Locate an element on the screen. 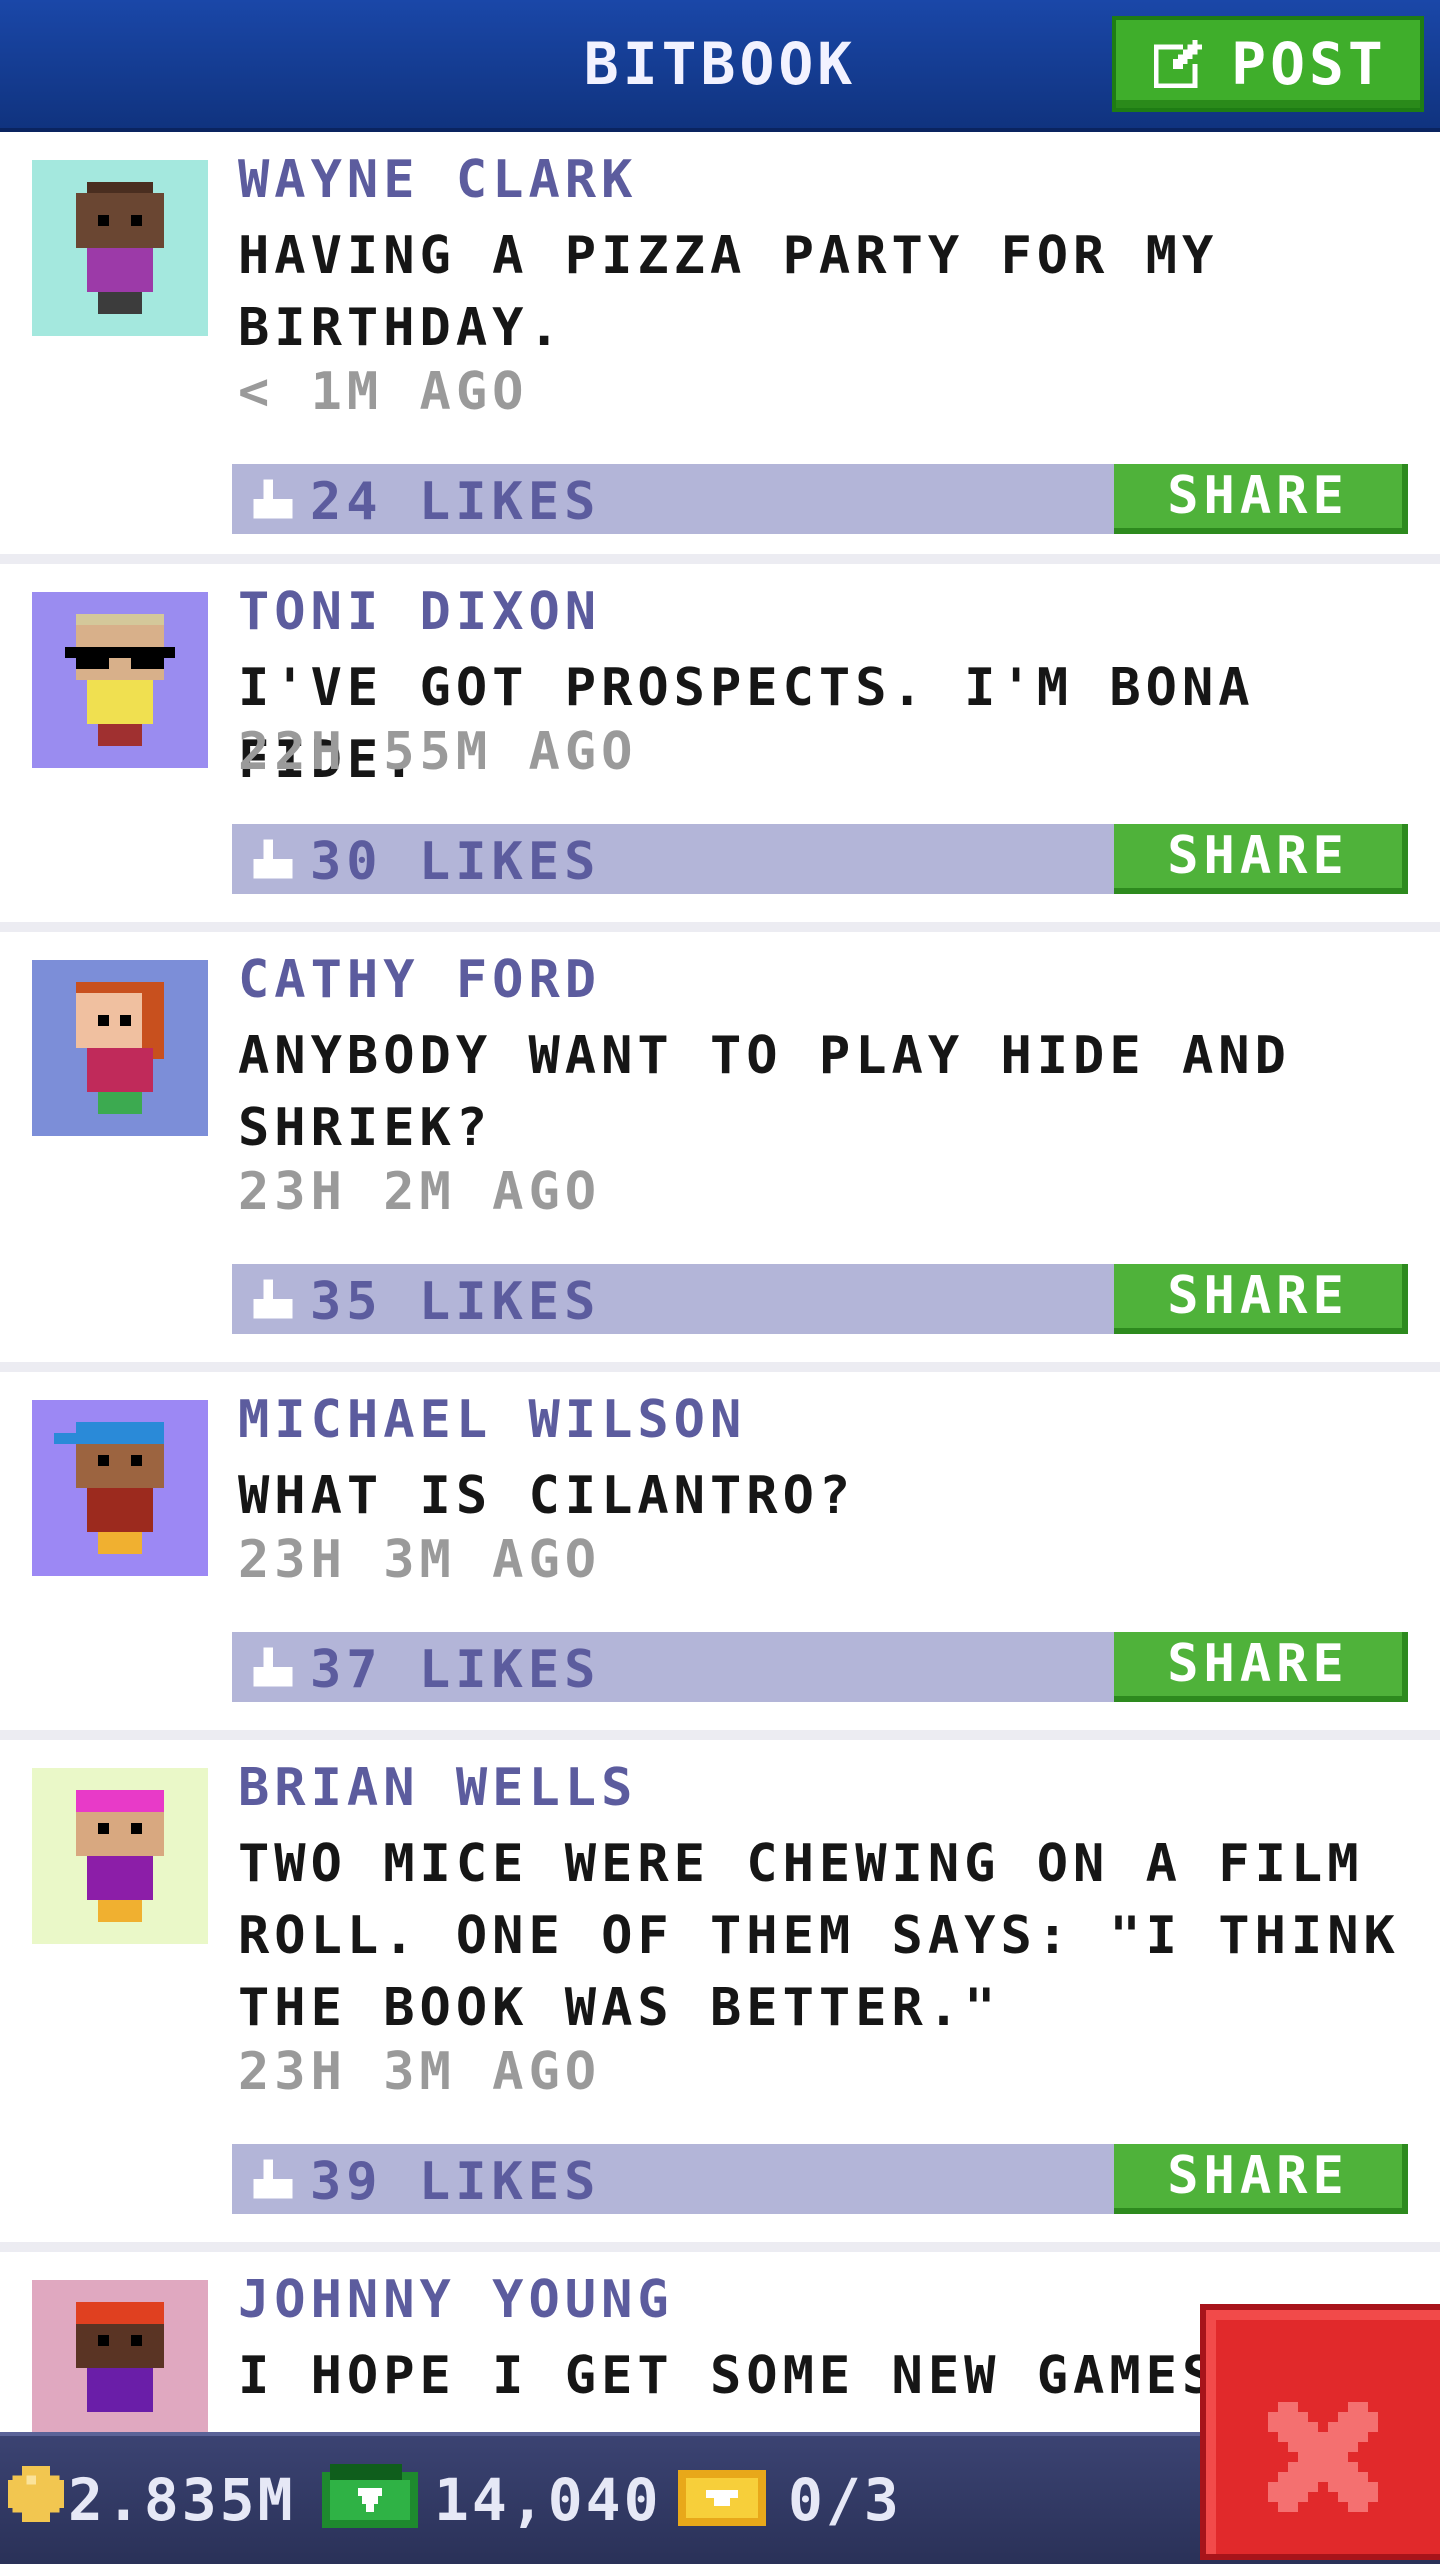 The image size is (1440, 2564). post-author: CATHY FORD is located at coordinates (419, 980).